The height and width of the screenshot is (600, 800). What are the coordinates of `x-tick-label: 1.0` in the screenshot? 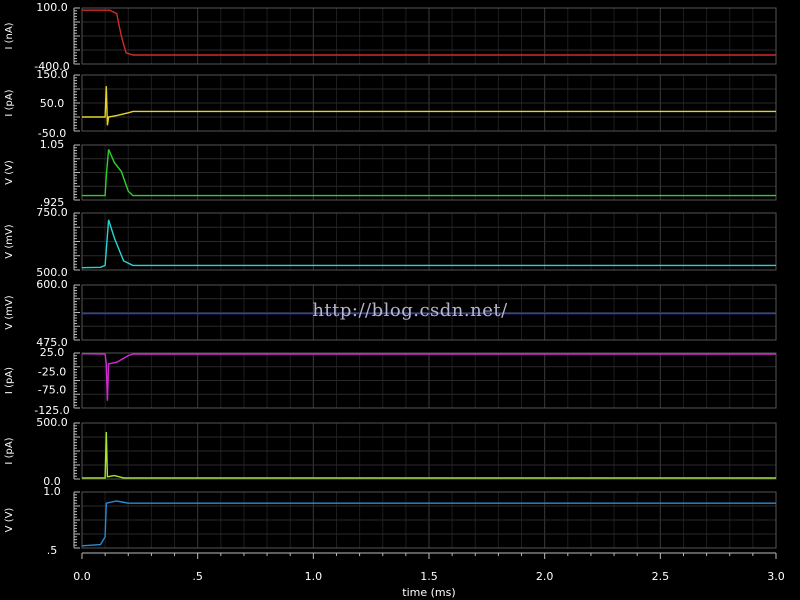 It's located at (314, 576).